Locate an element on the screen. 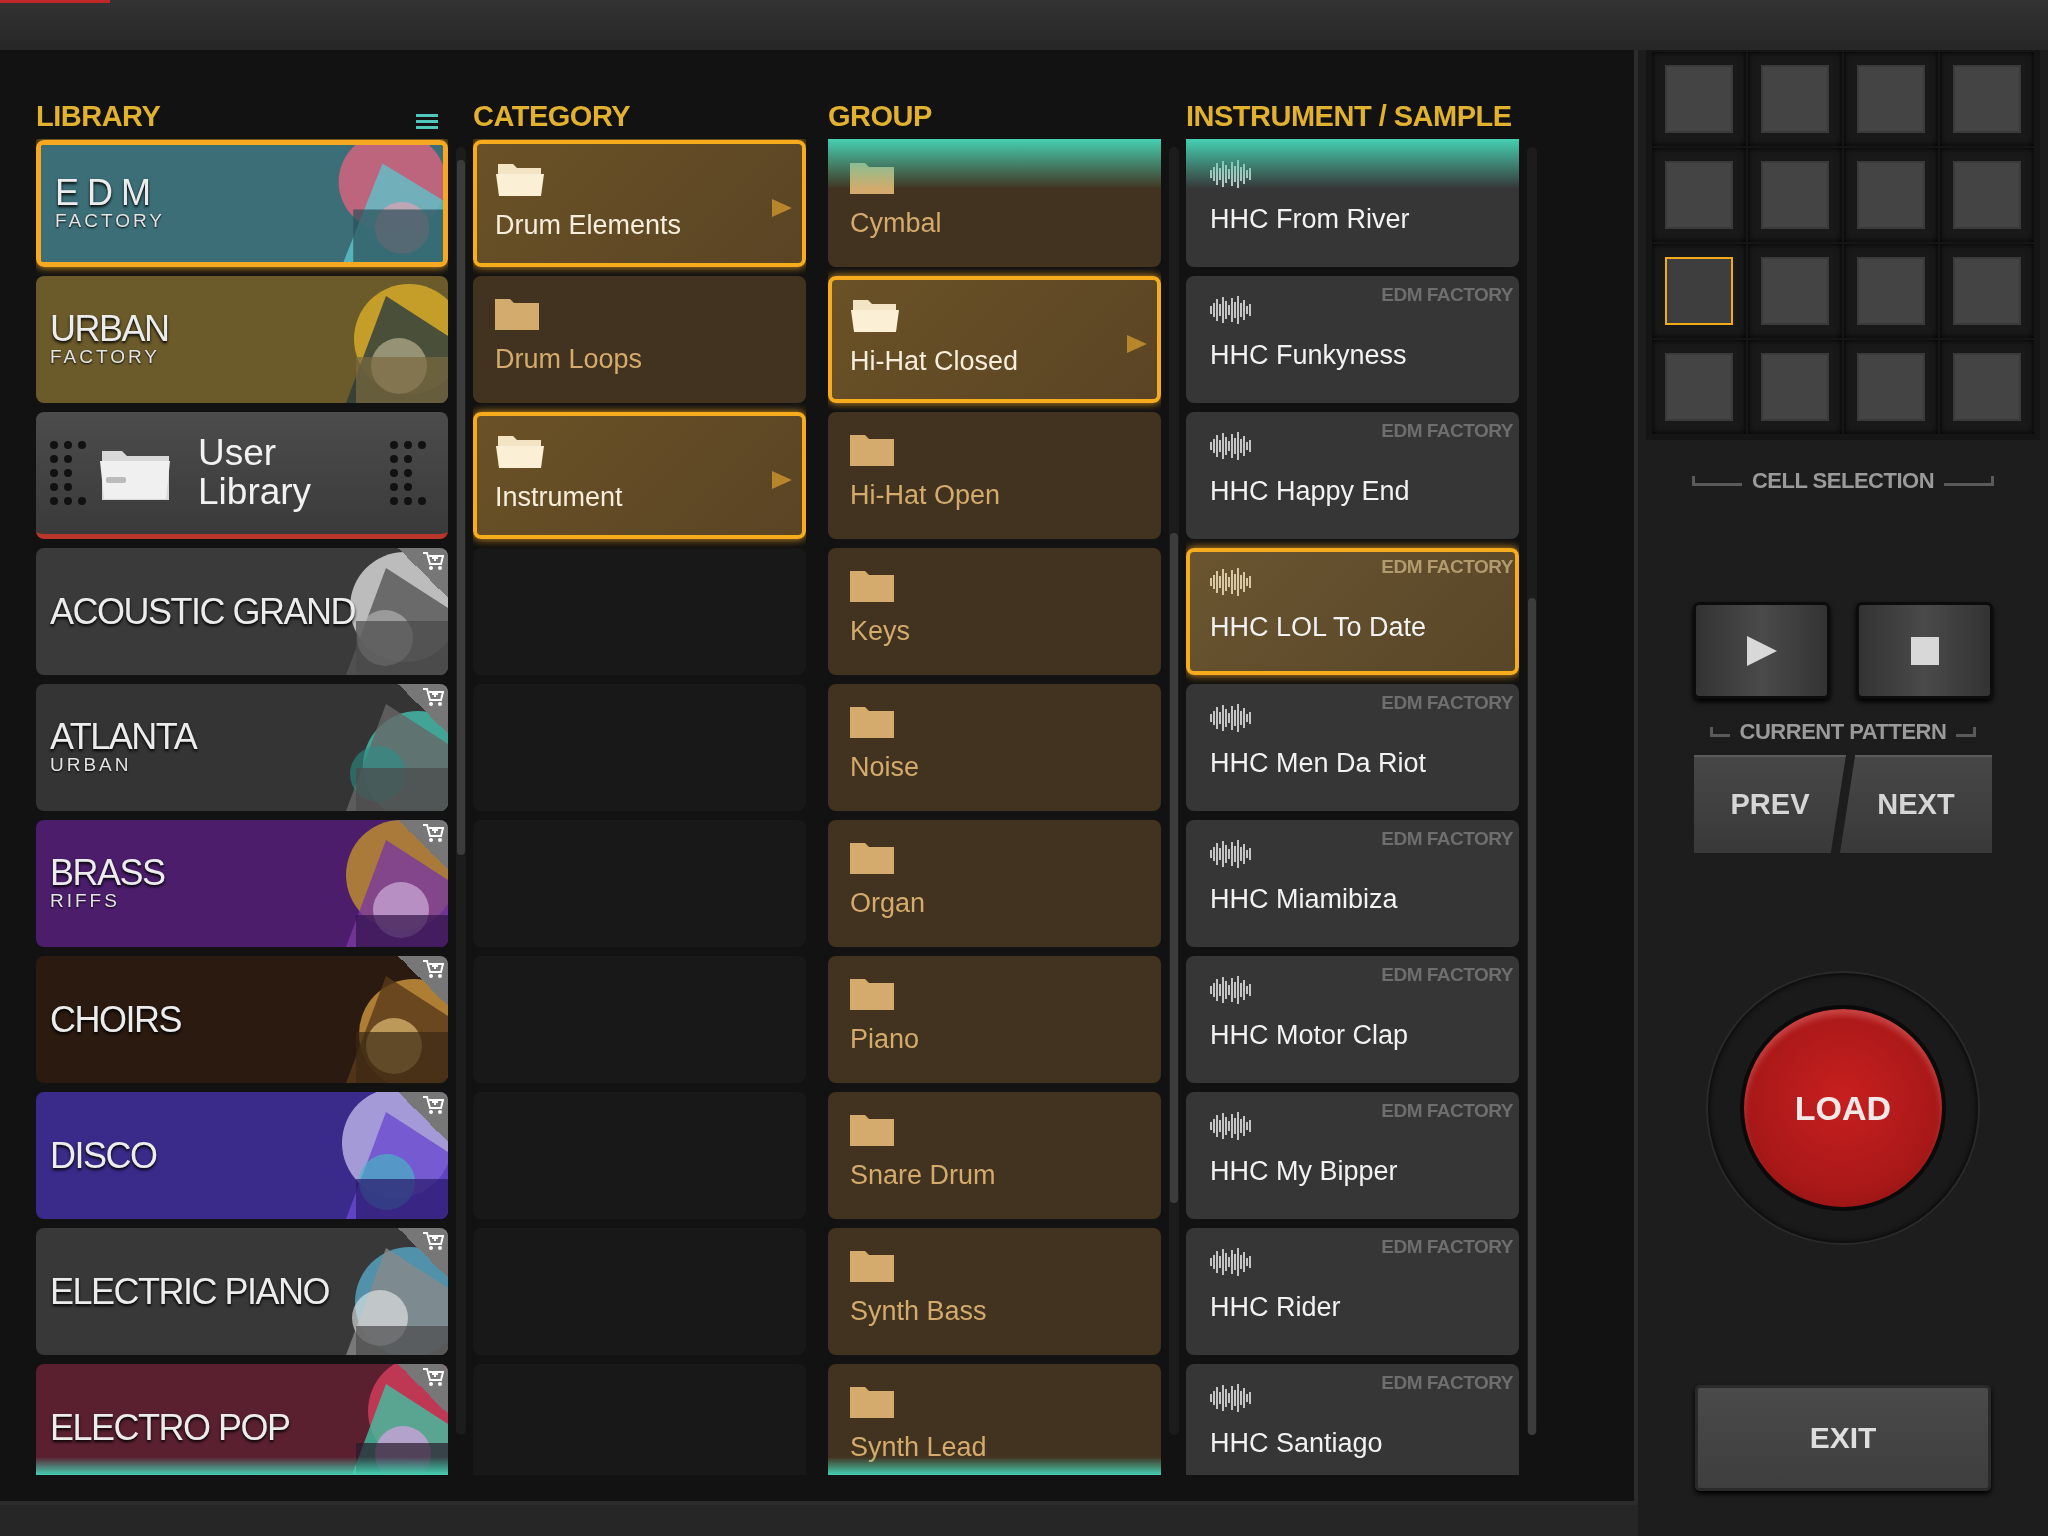 The width and height of the screenshot is (2048, 1536). sample-row: EDM FACTORY HHC My Bipper is located at coordinates (1352, 1155).